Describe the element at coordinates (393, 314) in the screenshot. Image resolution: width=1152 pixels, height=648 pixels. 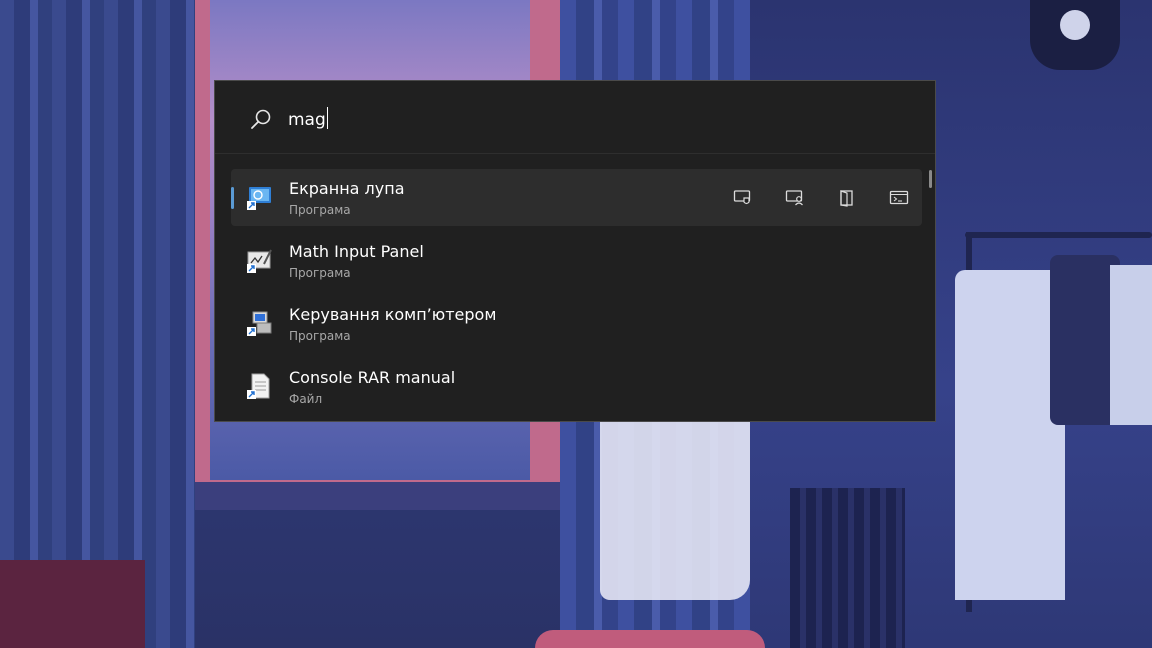
I see `result-title: Керування комп’ютером` at that location.